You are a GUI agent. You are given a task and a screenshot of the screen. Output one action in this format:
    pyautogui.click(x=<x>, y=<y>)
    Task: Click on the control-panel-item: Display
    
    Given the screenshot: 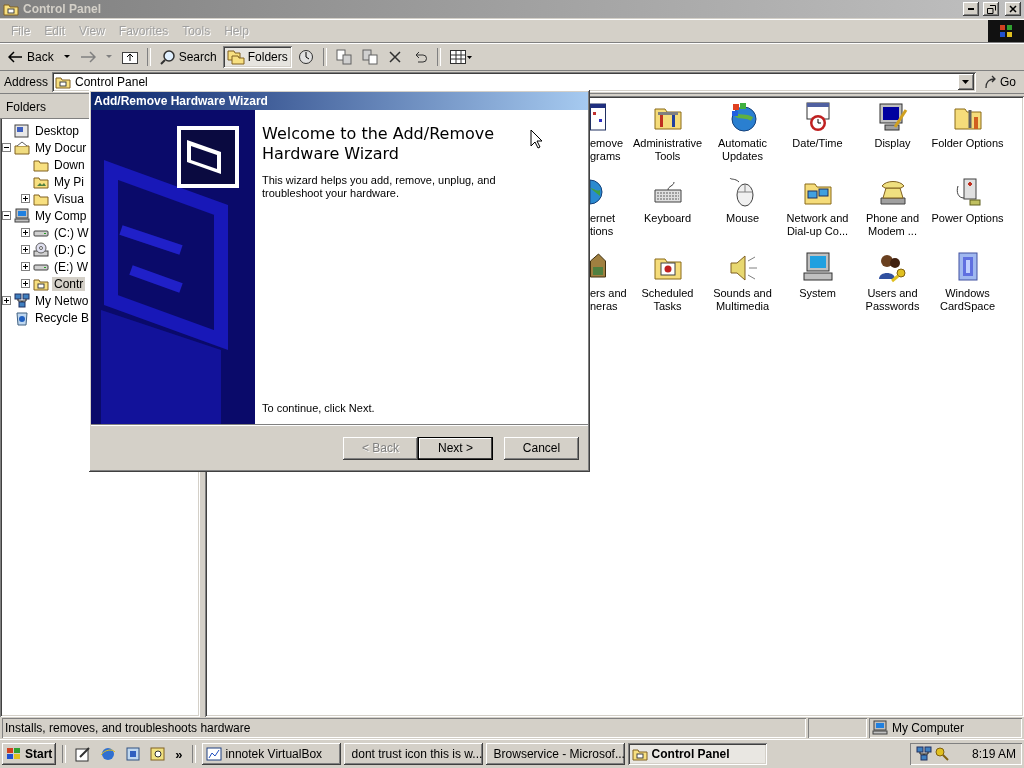 What is the action you would take?
    pyautogui.click(x=892, y=138)
    